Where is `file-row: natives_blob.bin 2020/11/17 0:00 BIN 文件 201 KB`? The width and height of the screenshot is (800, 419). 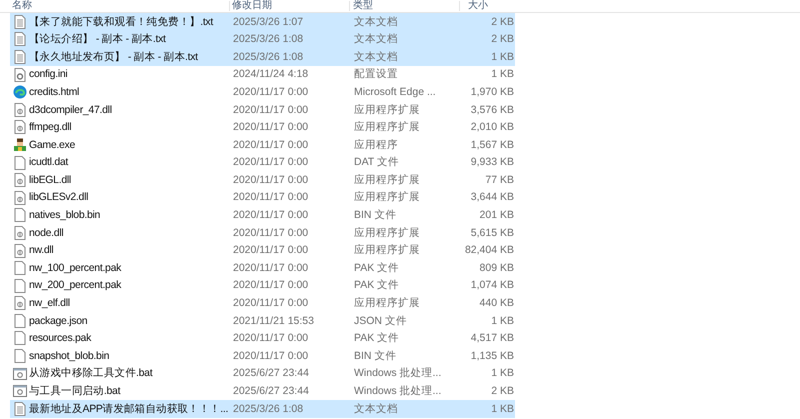
file-row: natives_blob.bin 2020/11/17 0:00 BIN 文件 201 KB is located at coordinates (262, 215).